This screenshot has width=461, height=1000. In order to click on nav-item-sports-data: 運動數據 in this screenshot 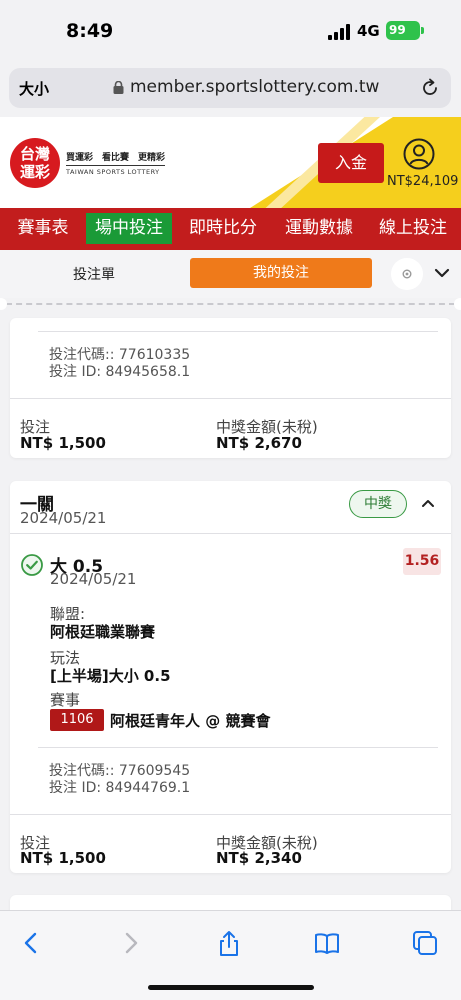, I will do `click(319, 228)`.